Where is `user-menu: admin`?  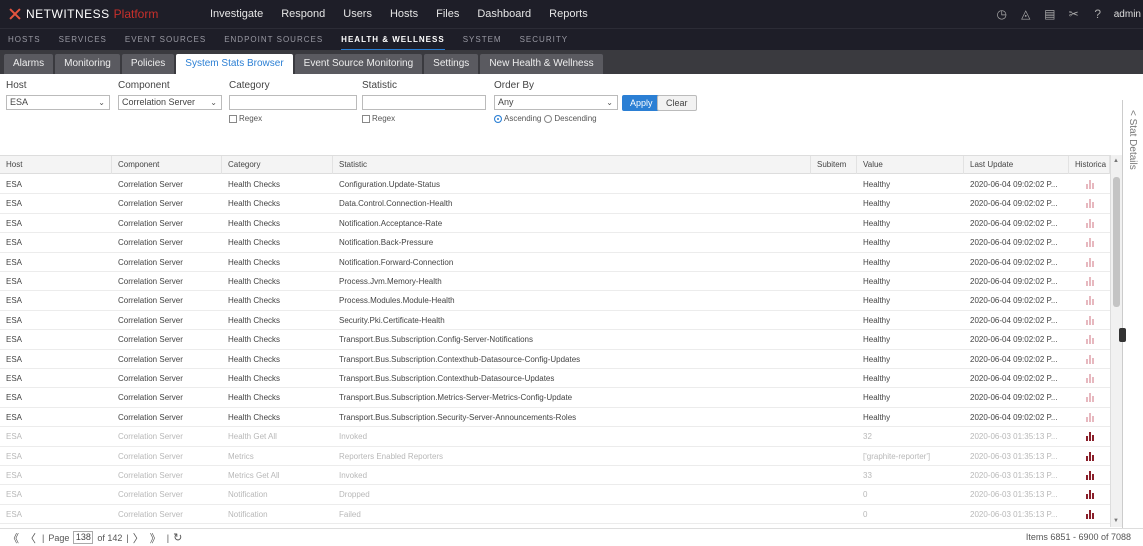 user-menu: admin is located at coordinates (1127, 14).